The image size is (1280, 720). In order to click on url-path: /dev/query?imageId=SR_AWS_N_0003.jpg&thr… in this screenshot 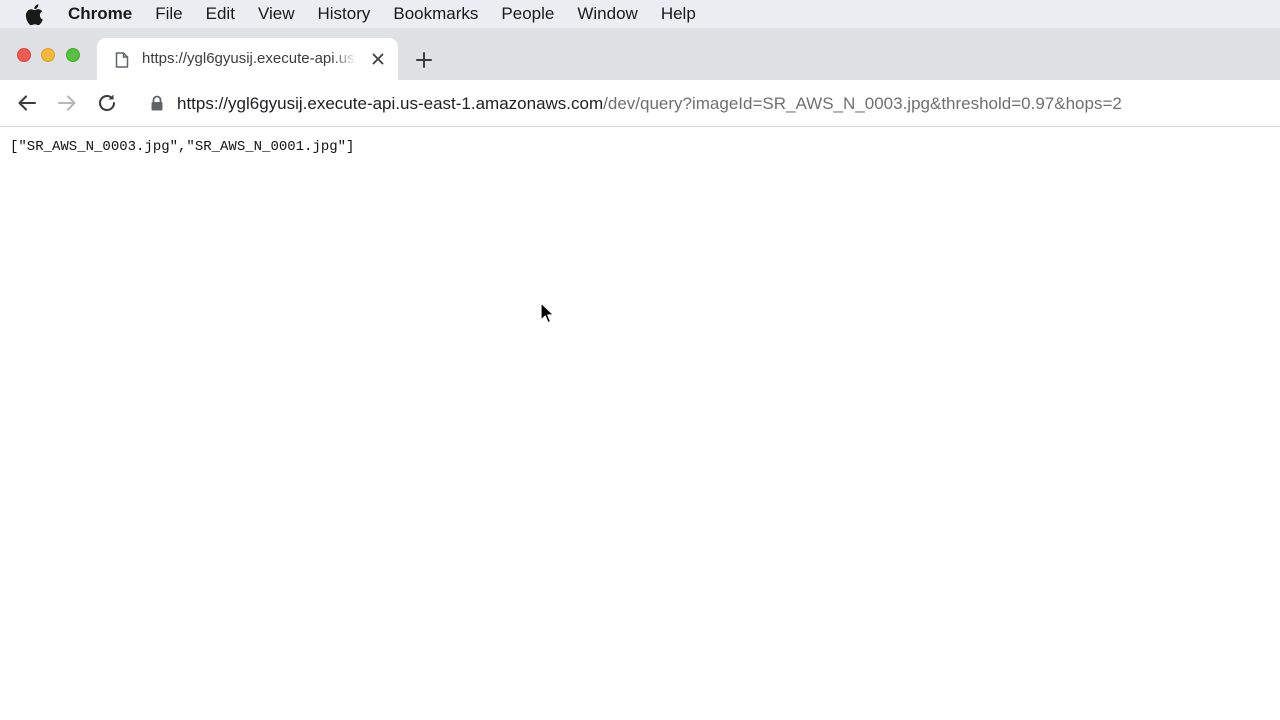, I will do `click(862, 103)`.